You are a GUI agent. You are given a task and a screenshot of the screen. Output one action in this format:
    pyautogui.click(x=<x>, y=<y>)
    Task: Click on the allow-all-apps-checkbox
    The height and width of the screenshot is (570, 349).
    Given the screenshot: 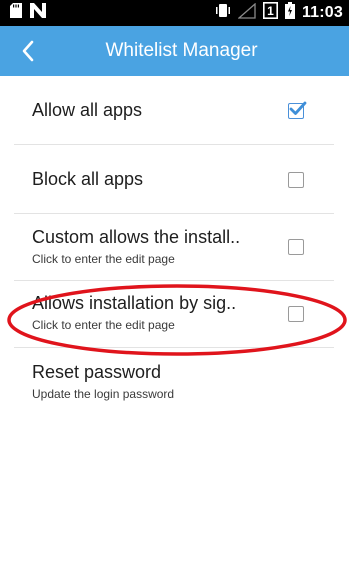 What is the action you would take?
    pyautogui.click(x=297, y=110)
    